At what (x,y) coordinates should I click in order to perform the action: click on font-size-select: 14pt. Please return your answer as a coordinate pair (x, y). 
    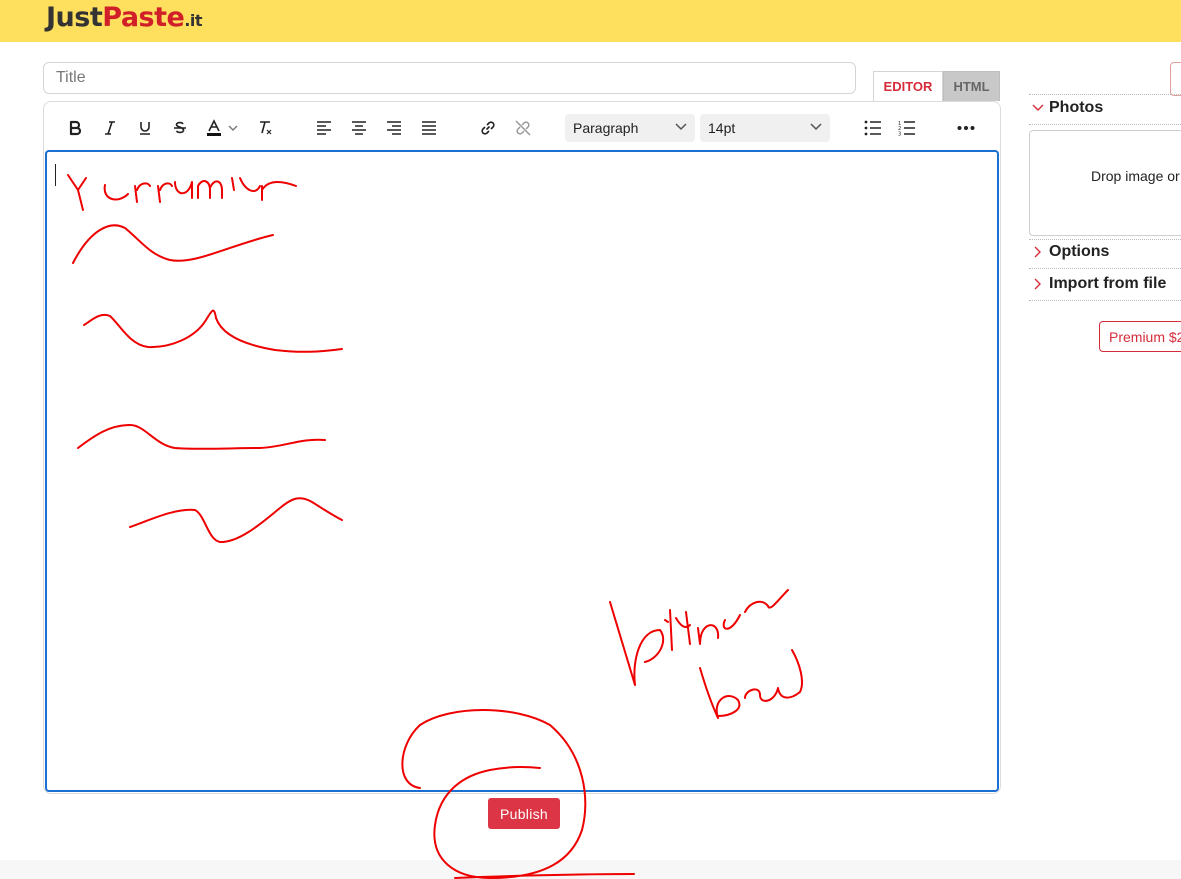
    Looking at the image, I should click on (765, 128).